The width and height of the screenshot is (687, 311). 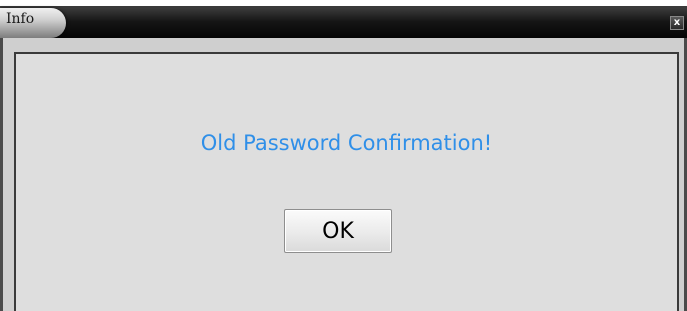 I want to click on dialog-titlebar: Info x, so click(x=343, y=23).